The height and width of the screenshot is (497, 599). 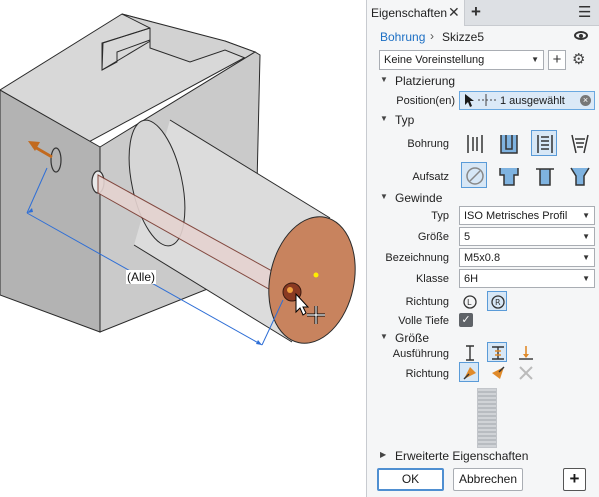 What do you see at coordinates (578, 59) in the screenshot?
I see `gear-icon: ⚙` at bounding box center [578, 59].